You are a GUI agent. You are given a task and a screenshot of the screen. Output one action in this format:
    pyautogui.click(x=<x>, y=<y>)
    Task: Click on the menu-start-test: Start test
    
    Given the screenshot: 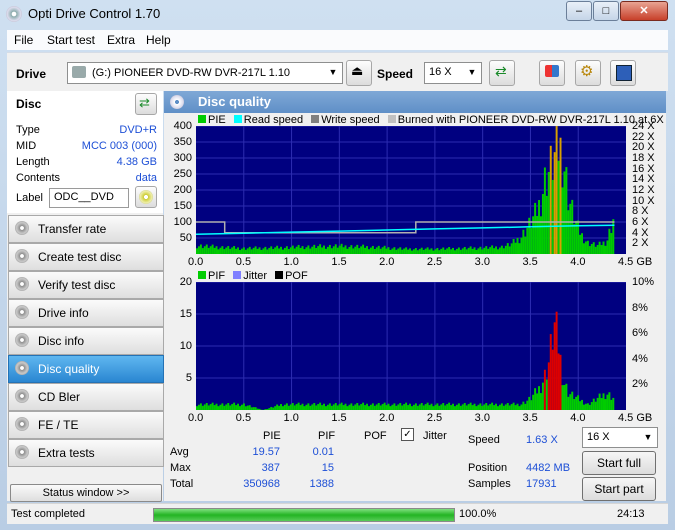 What is the action you would take?
    pyautogui.click(x=71, y=40)
    